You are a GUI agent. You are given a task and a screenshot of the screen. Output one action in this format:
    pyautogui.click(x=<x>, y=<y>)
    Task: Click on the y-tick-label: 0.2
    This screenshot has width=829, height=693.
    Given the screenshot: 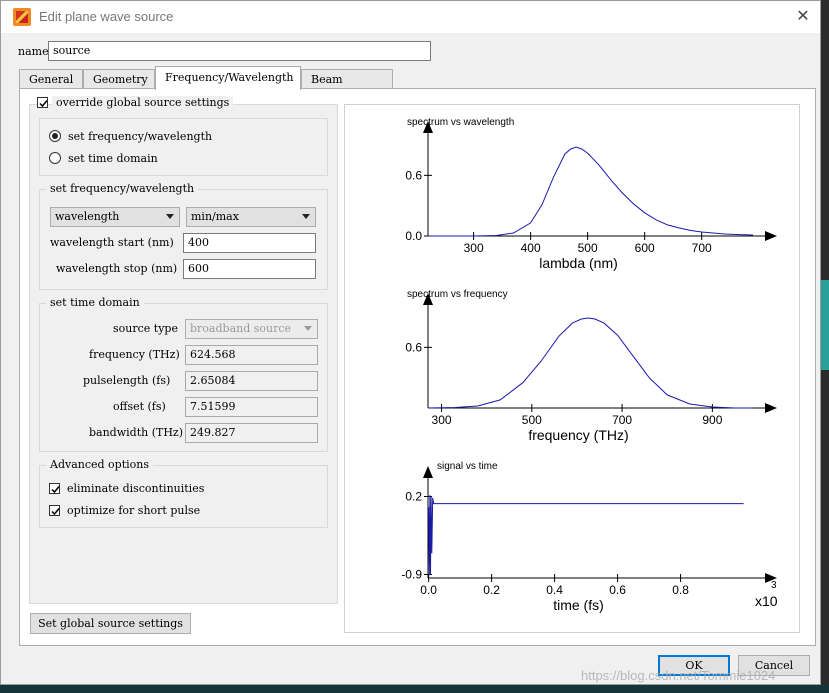 What is the action you would take?
    pyautogui.click(x=413, y=497)
    